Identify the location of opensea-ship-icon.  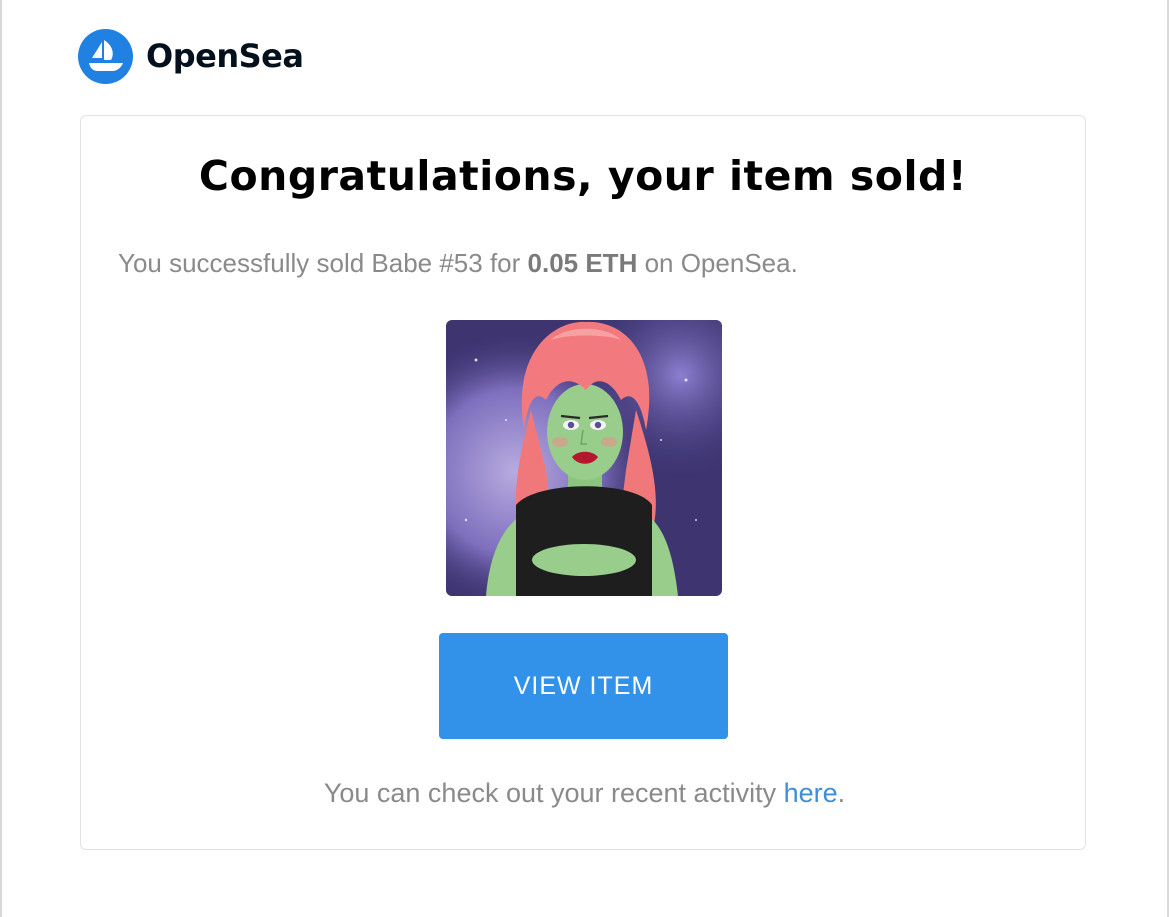
(105, 56).